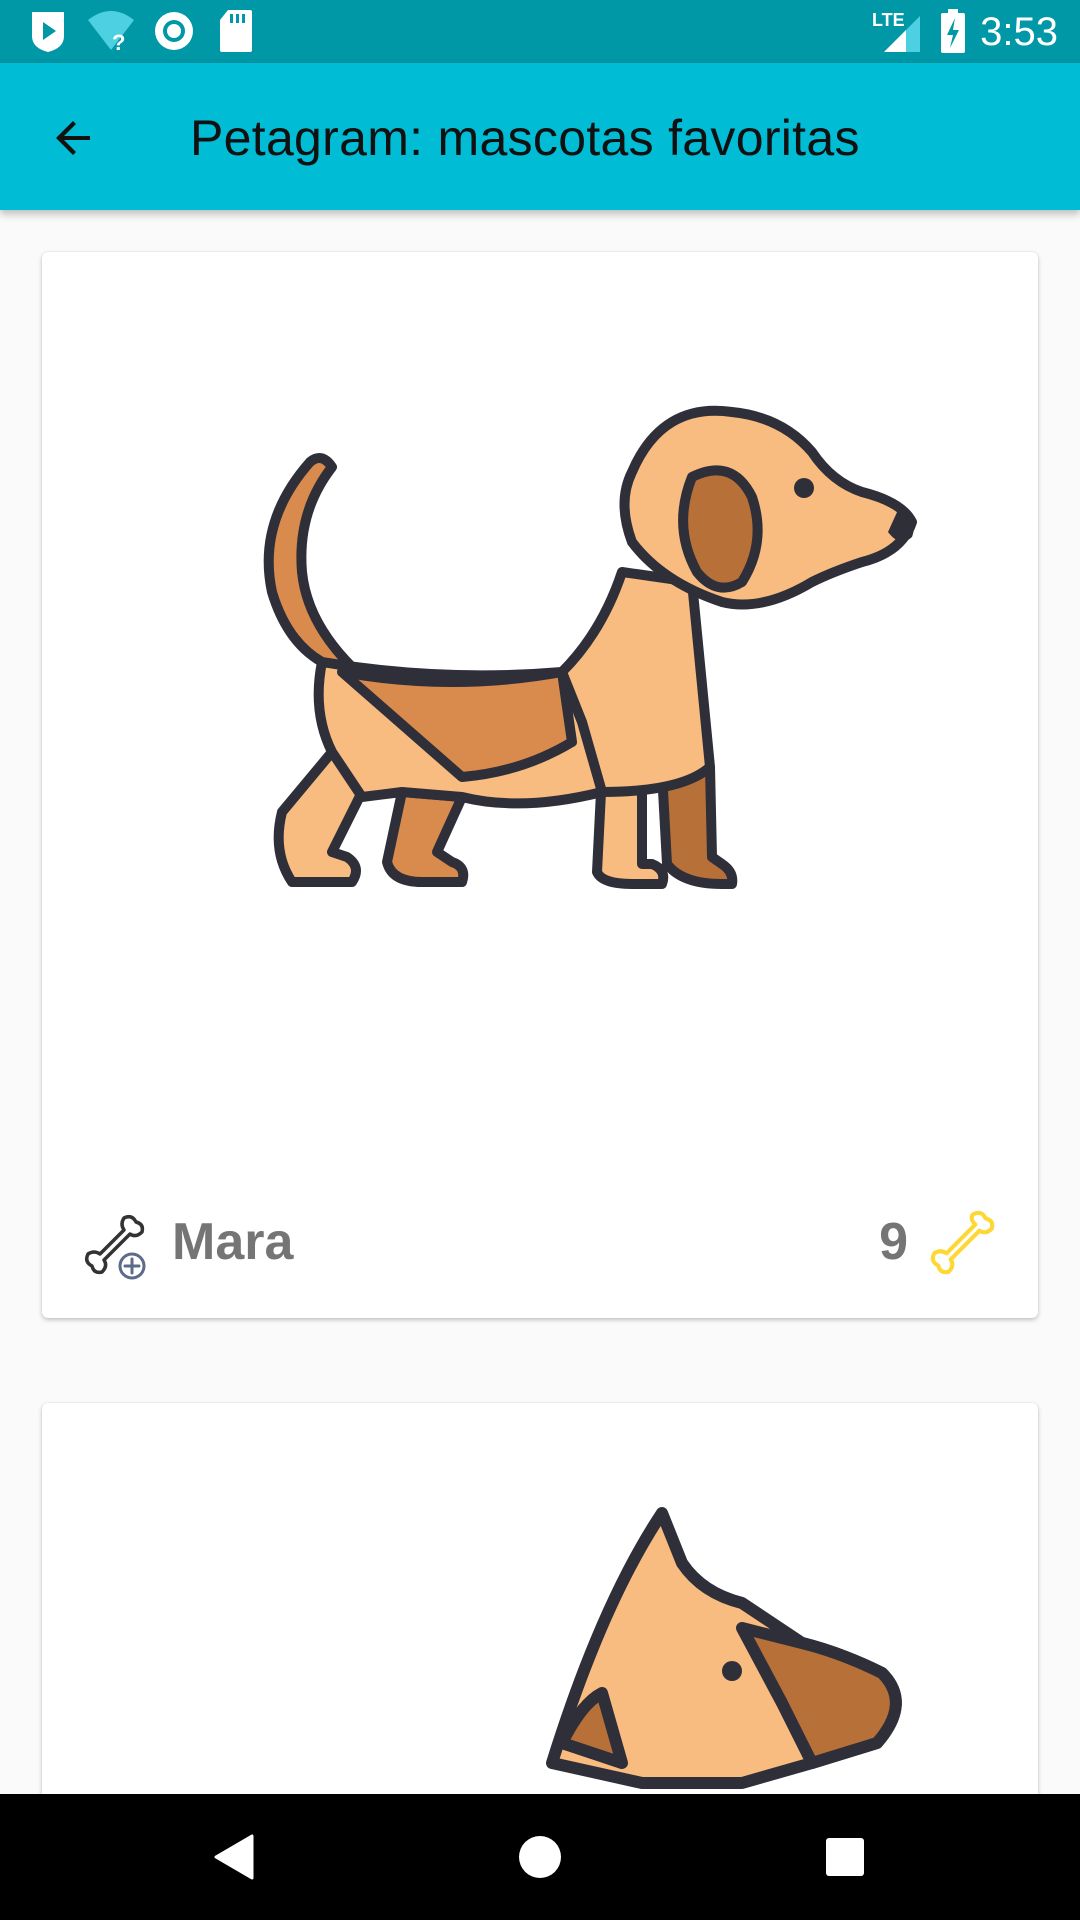  What do you see at coordinates (962, 1242) in the screenshot?
I see `bone-icon` at bounding box center [962, 1242].